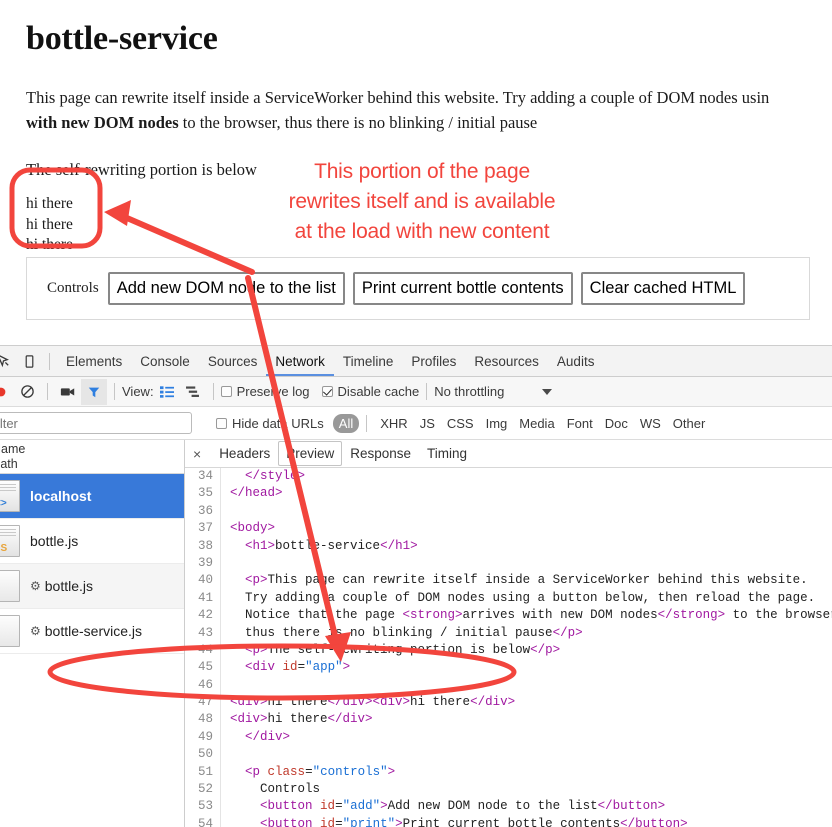  I want to click on intro-strong: with new DOM nodes, so click(102, 122).